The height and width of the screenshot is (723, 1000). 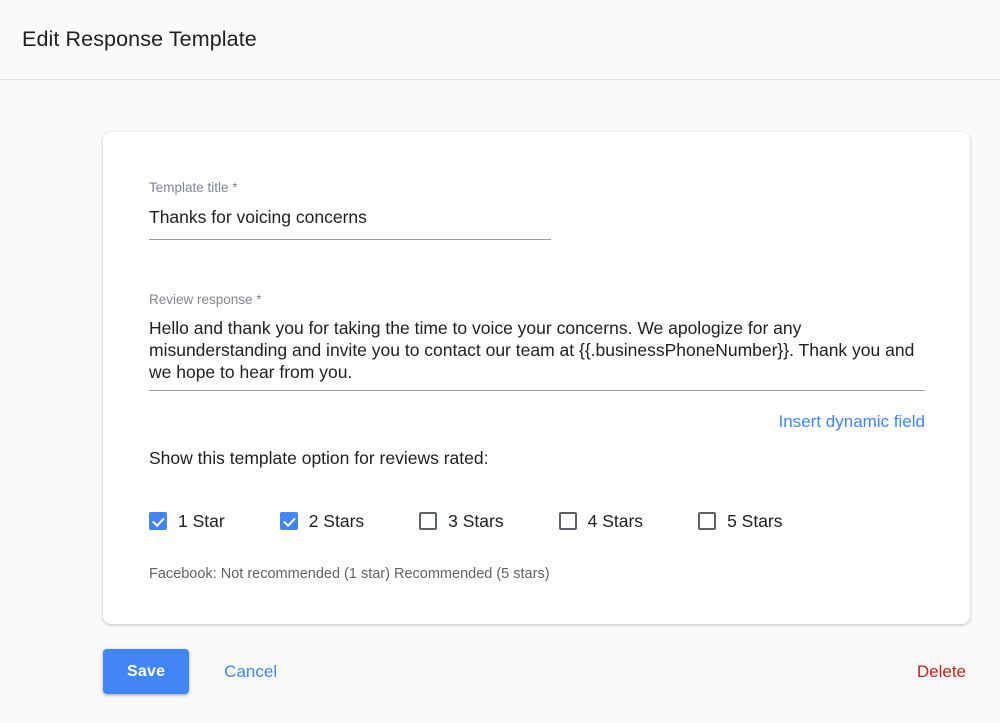 What do you see at coordinates (852, 422) in the screenshot?
I see `insert-dynamic-field-link: Insert dynamic field` at bounding box center [852, 422].